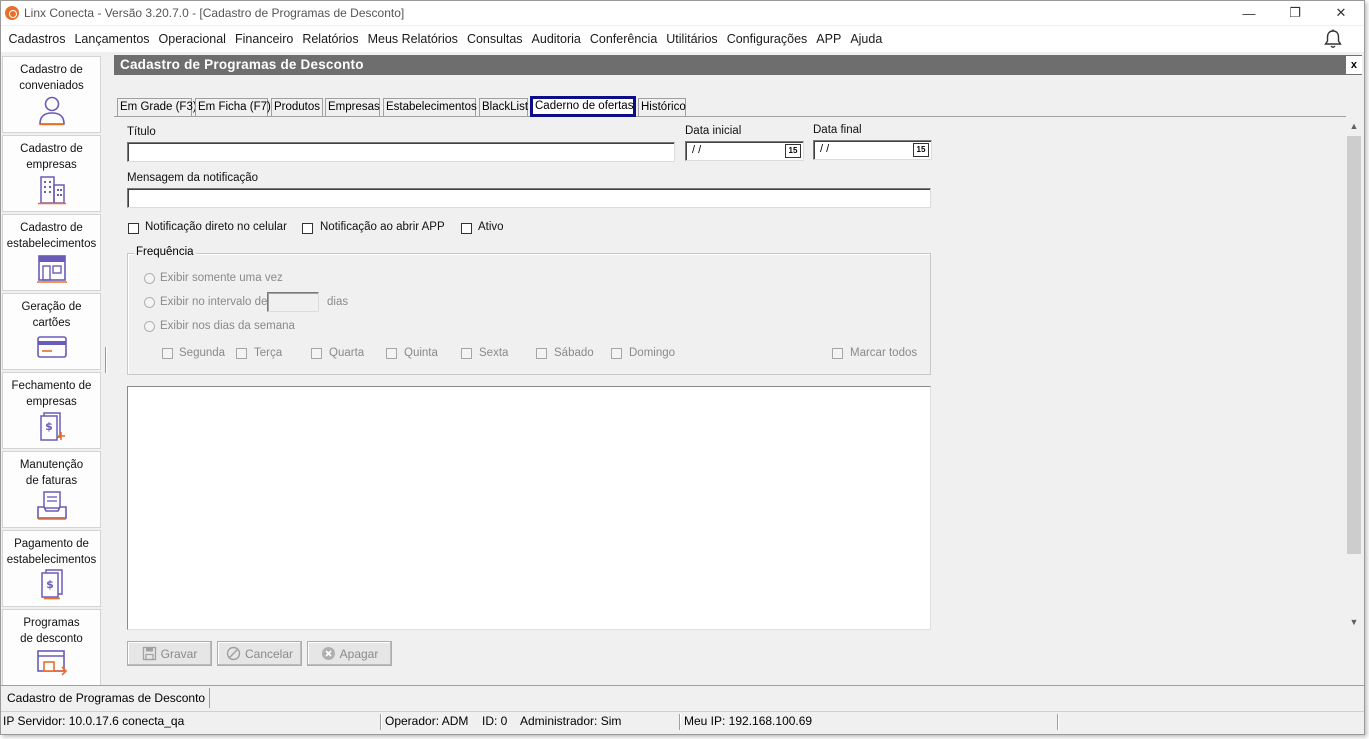 This screenshot has height=739, width=1369. I want to click on linx-logo-icon, so click(12, 13).